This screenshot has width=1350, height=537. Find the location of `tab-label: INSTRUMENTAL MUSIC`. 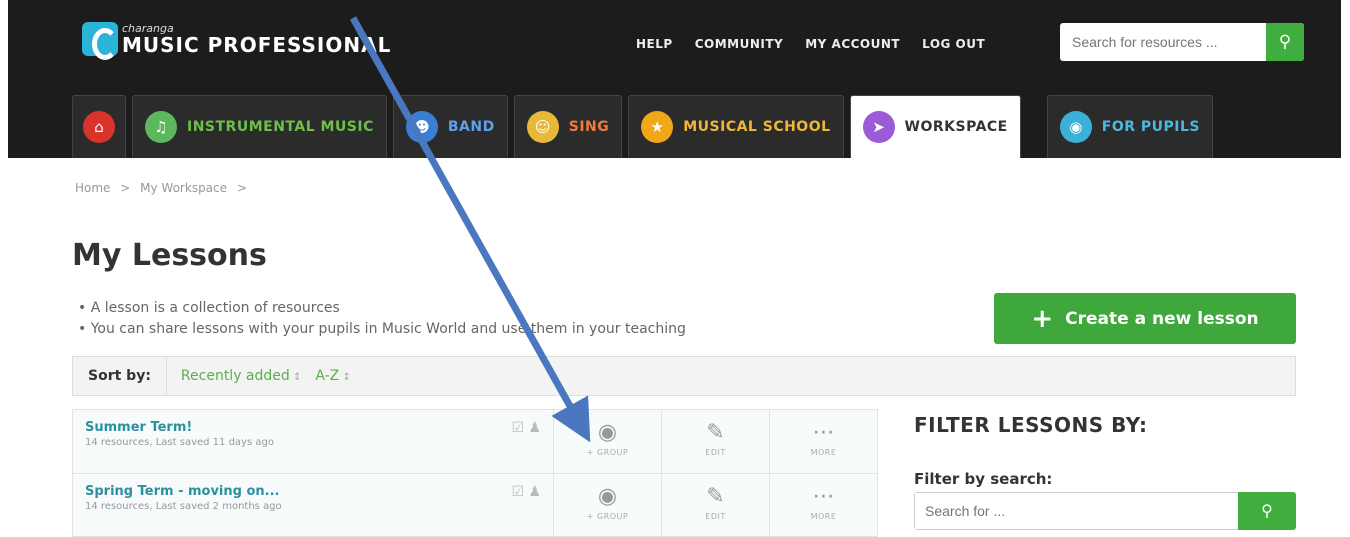

tab-label: INSTRUMENTAL MUSIC is located at coordinates (280, 127).